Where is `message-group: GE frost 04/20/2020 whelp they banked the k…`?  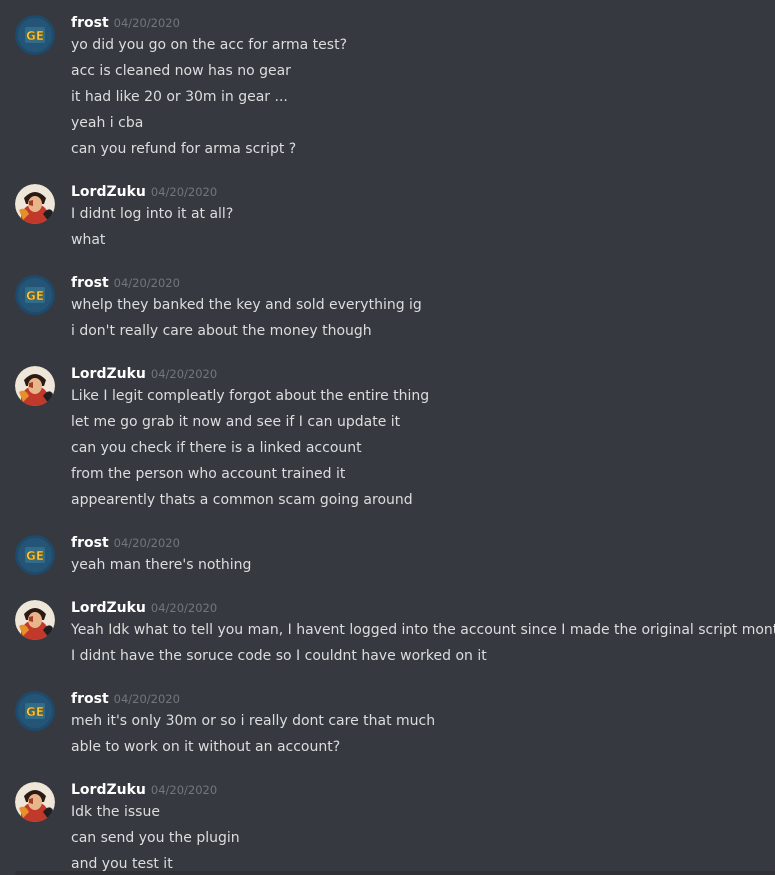 message-group: GE frost 04/20/2020 whelp they banked the k… is located at coordinates (387, 309).